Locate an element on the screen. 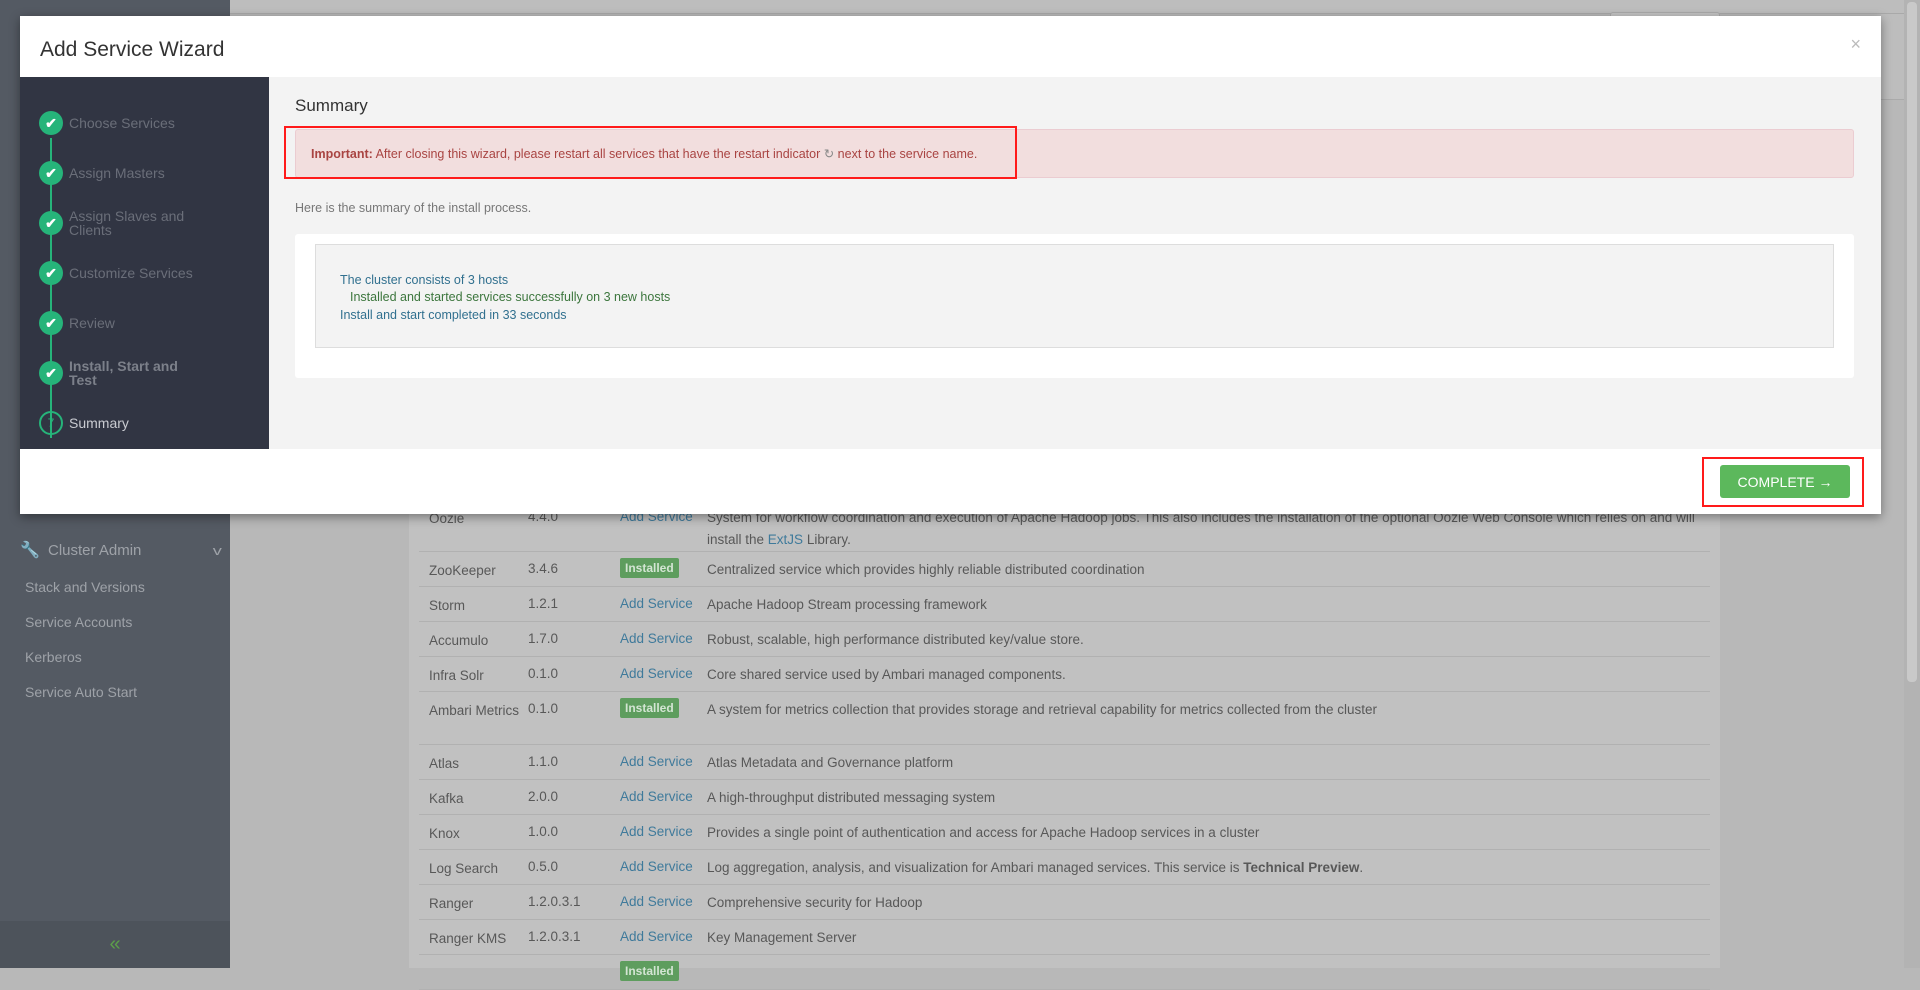 The image size is (1920, 990). service-name: Ranger KMS is located at coordinates (468, 938).